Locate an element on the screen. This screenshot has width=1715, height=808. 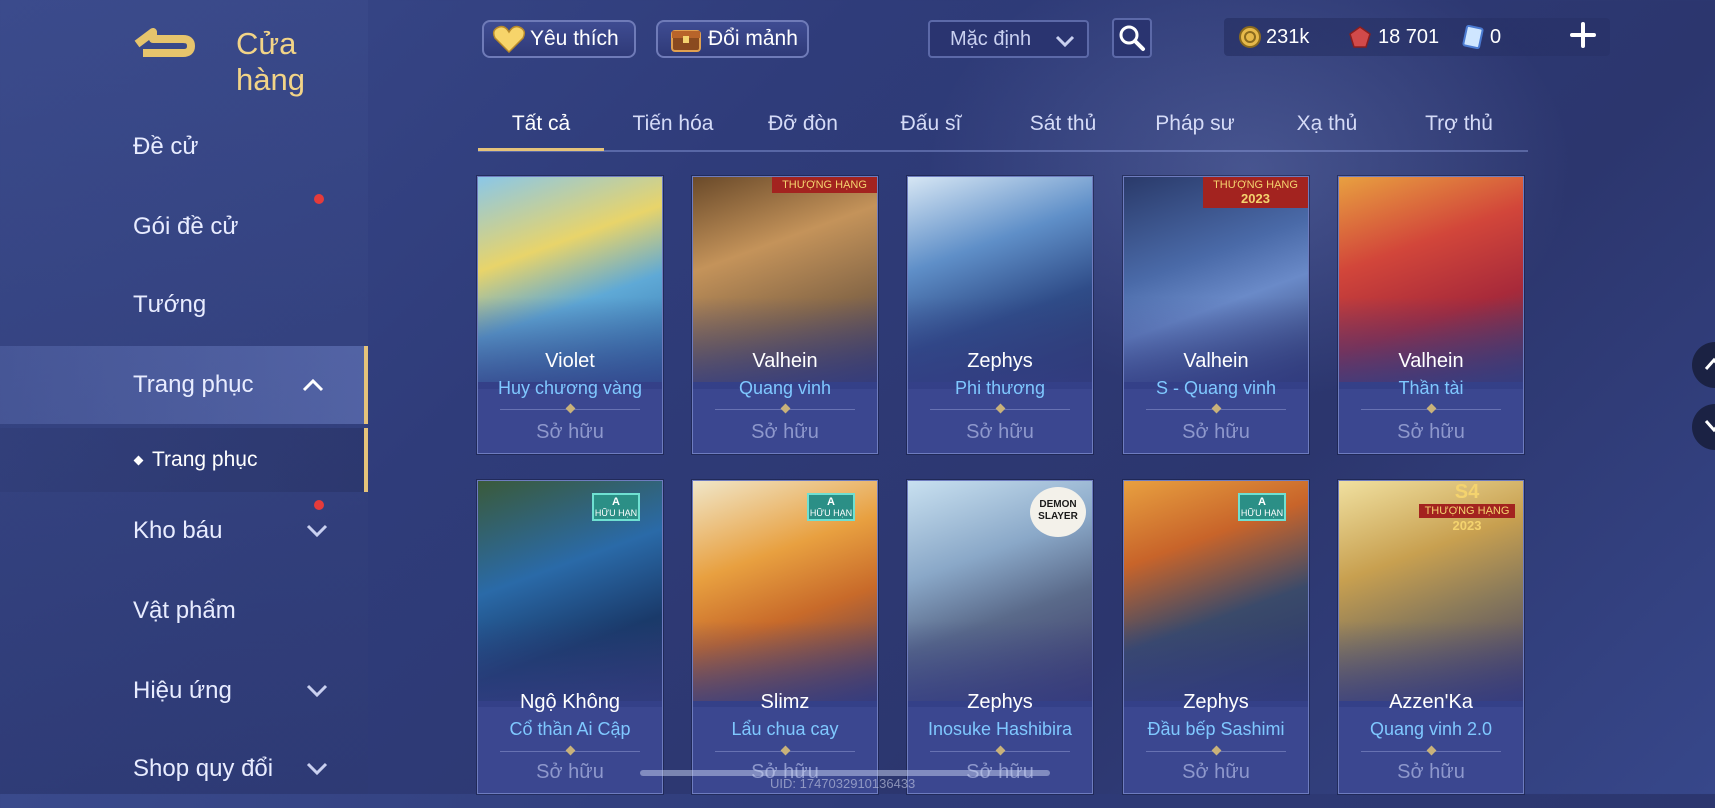
rank-banner-year: 2023 is located at coordinates (1255, 198).